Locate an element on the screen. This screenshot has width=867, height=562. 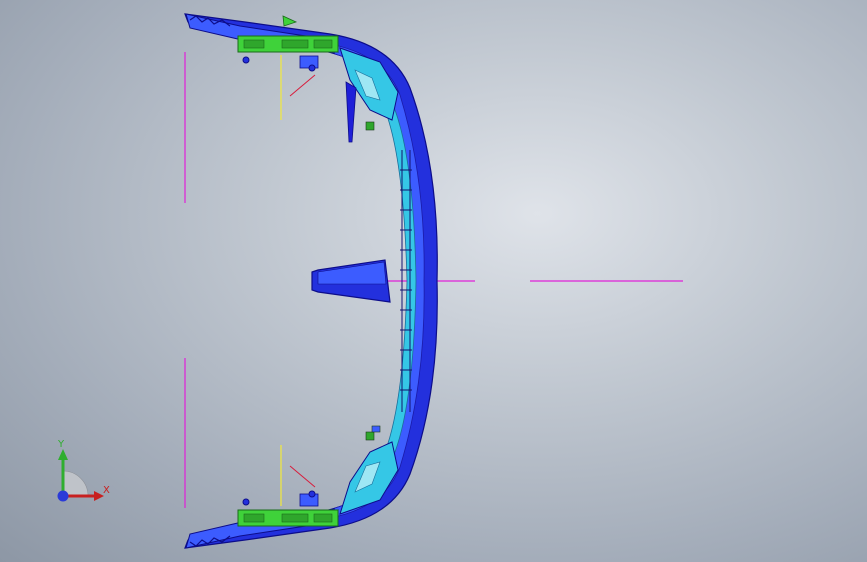
triad-x-label: X is located at coordinates (106, 490).